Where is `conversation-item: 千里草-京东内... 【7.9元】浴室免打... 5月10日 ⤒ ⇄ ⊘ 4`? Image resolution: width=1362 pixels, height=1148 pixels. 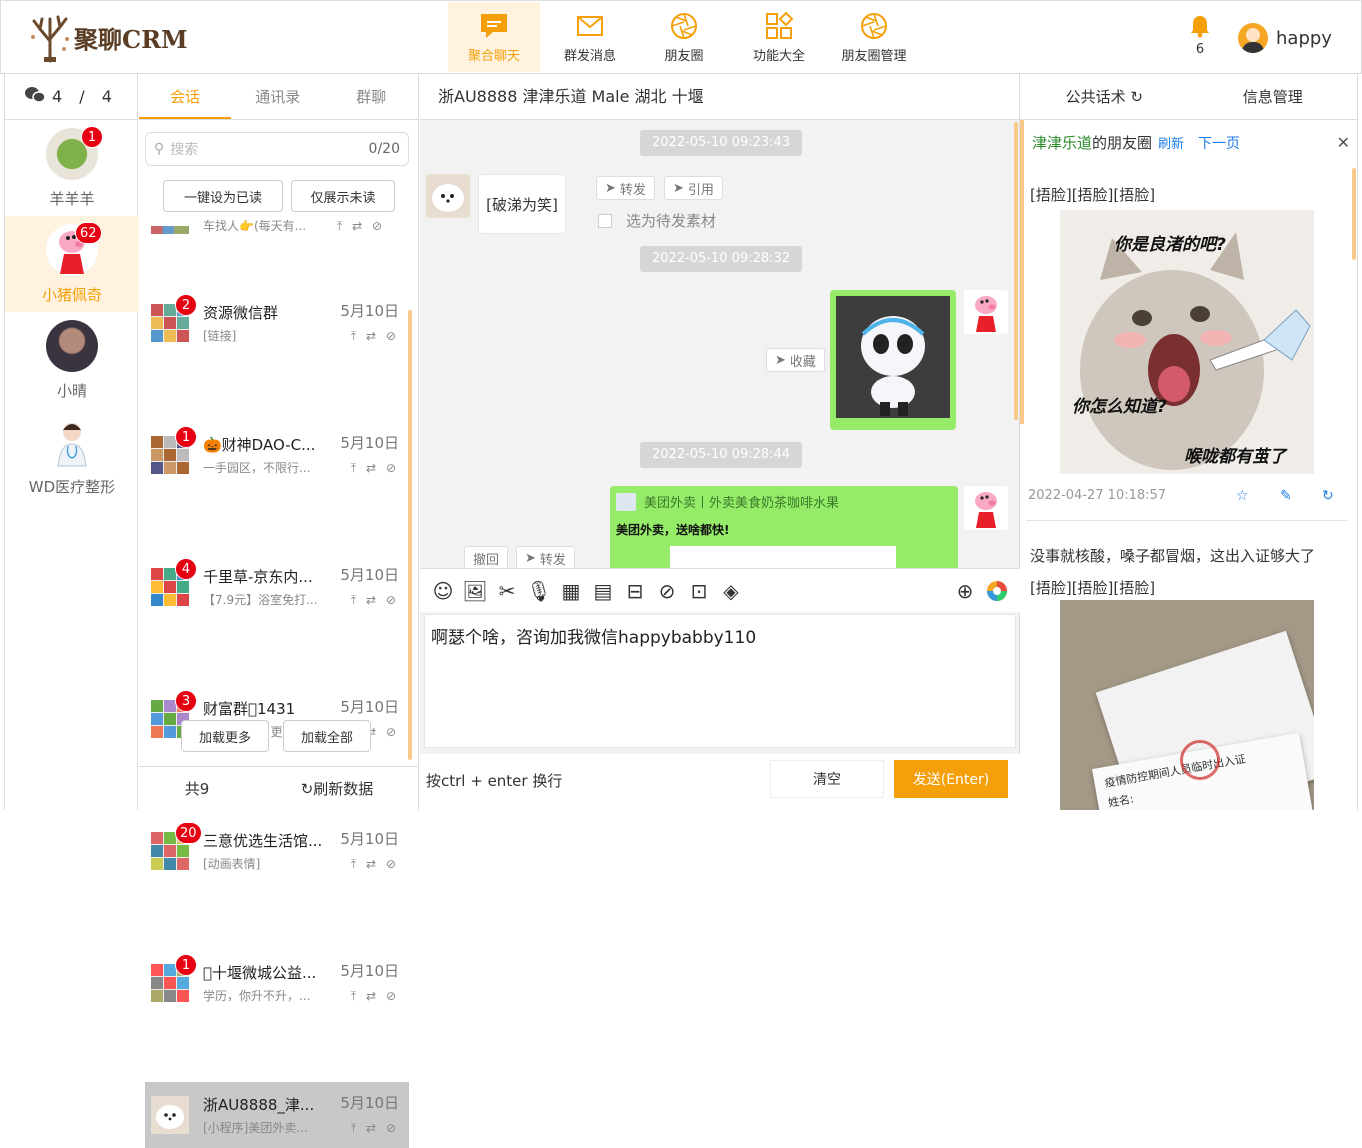
conversation-item: 千里草-京东内... 【7.9元】浴室免打... 5月10日 ⤒ ⇄ ⊘ 4 is located at coordinates (277, 587).